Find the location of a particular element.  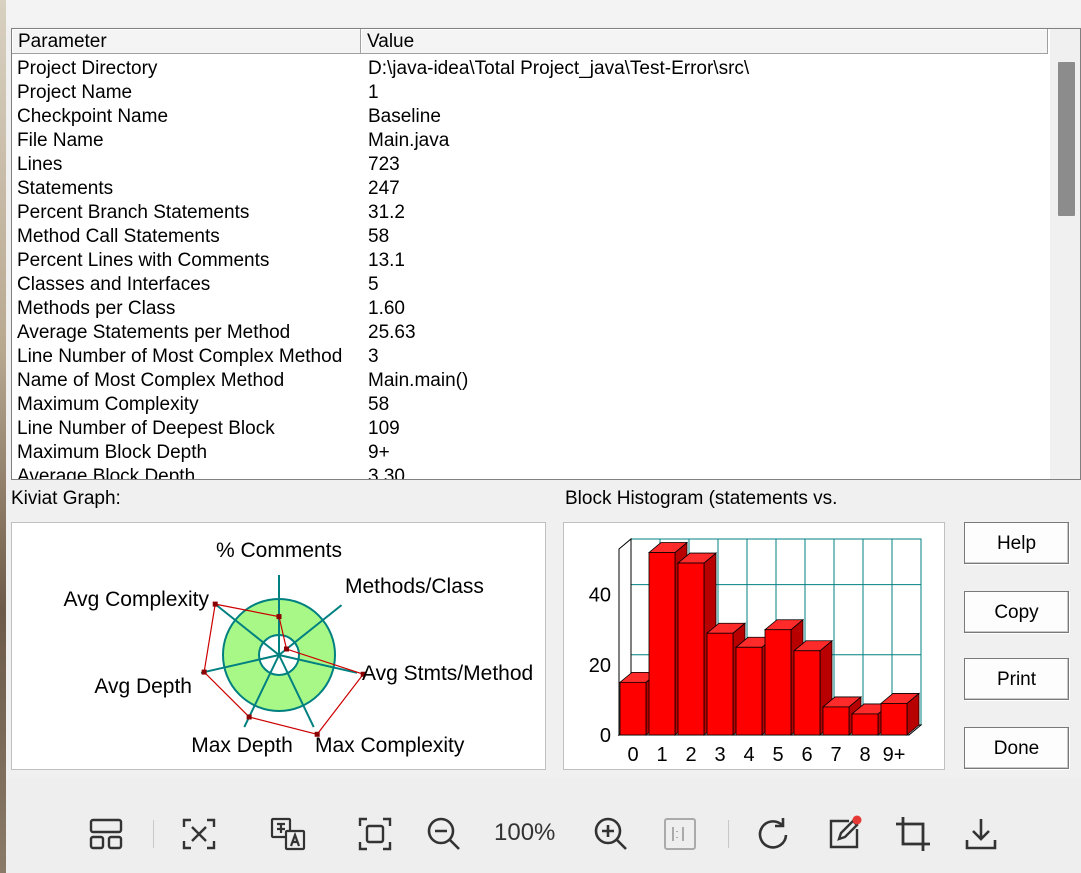

layout-icon is located at coordinates (106, 834).